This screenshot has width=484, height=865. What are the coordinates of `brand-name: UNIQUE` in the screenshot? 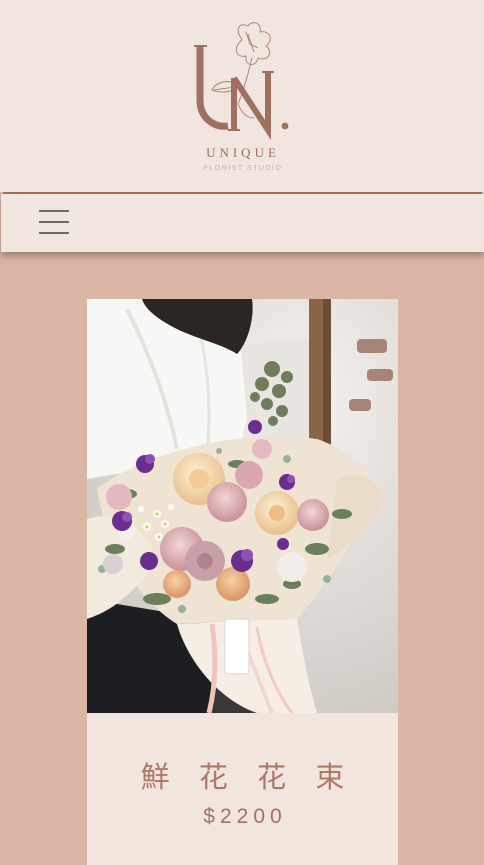 It's located at (243, 152).